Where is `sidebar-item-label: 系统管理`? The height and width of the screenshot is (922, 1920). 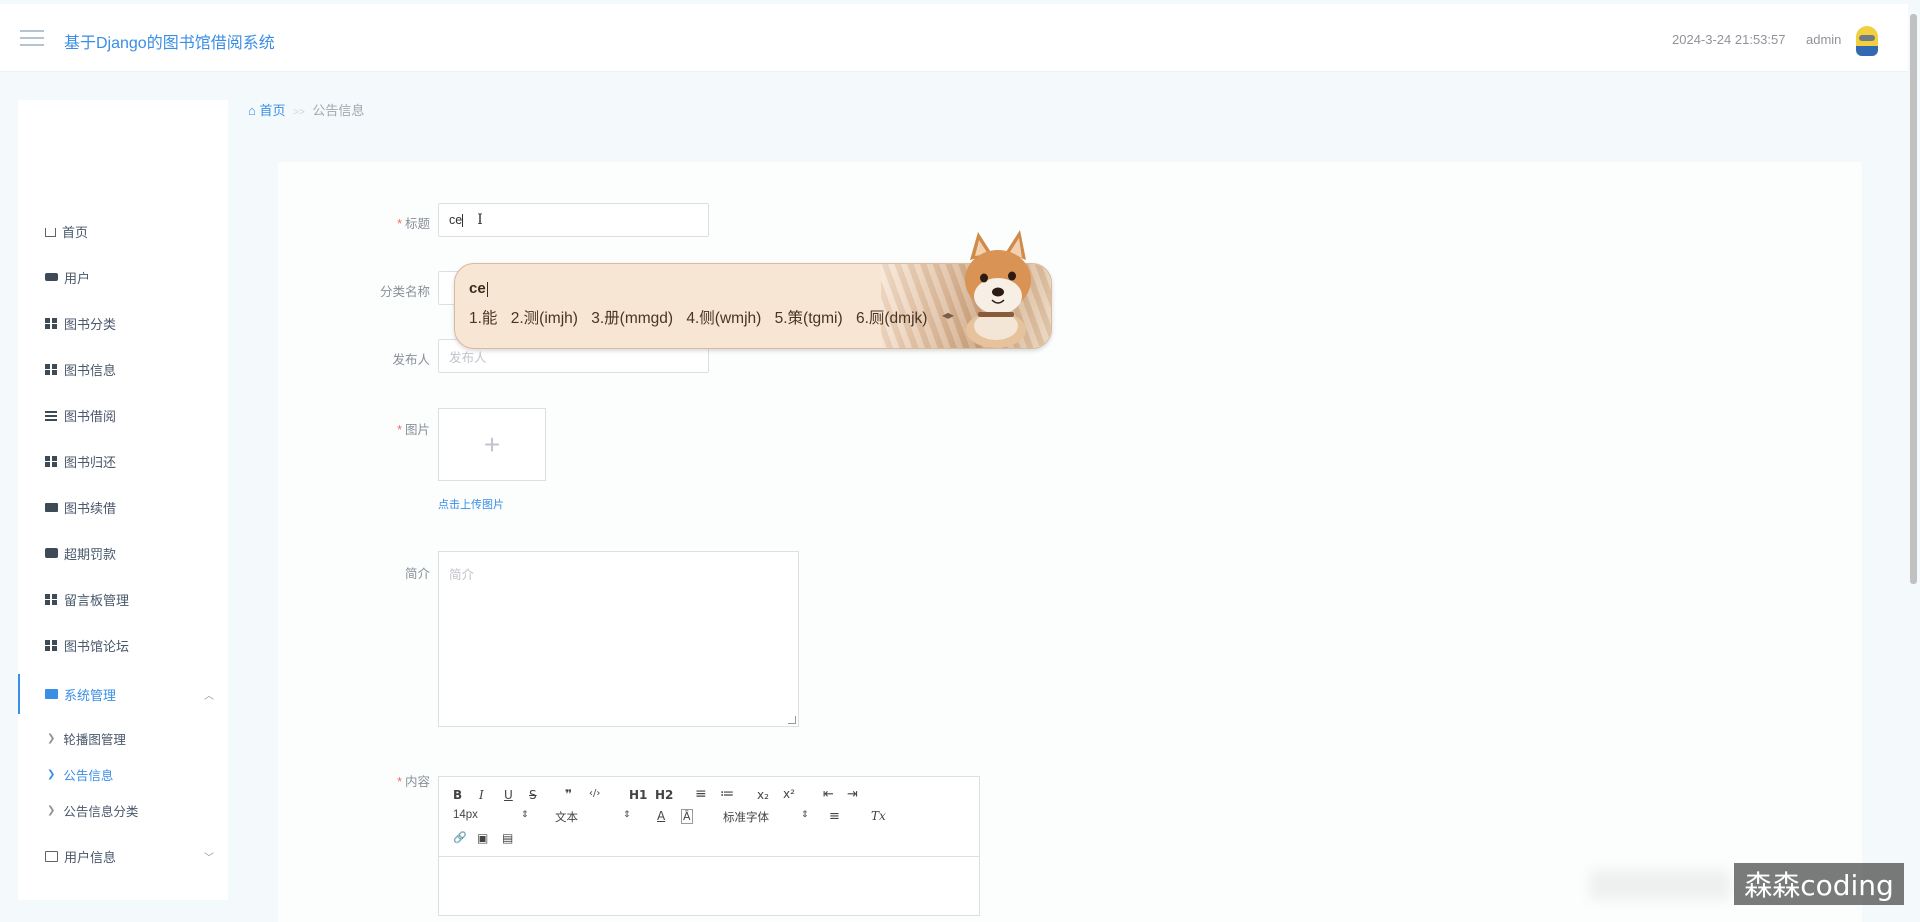
sidebar-item-label: 系统管理 is located at coordinates (90, 695).